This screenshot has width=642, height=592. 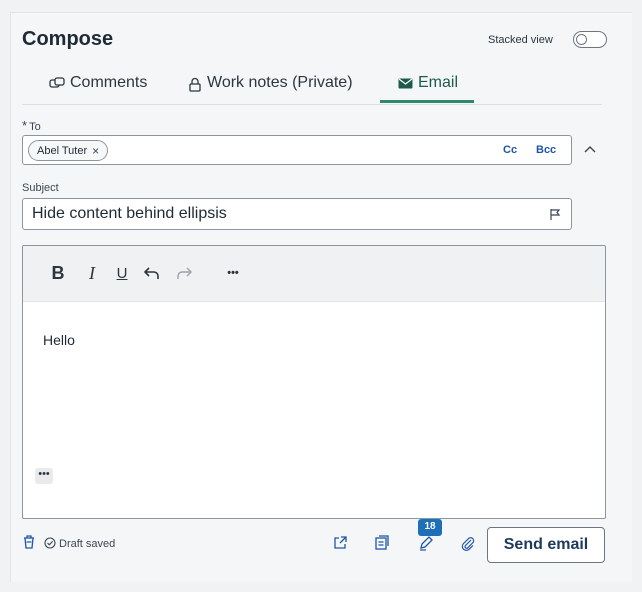 I want to click on count-badge: 18, so click(x=430, y=527).